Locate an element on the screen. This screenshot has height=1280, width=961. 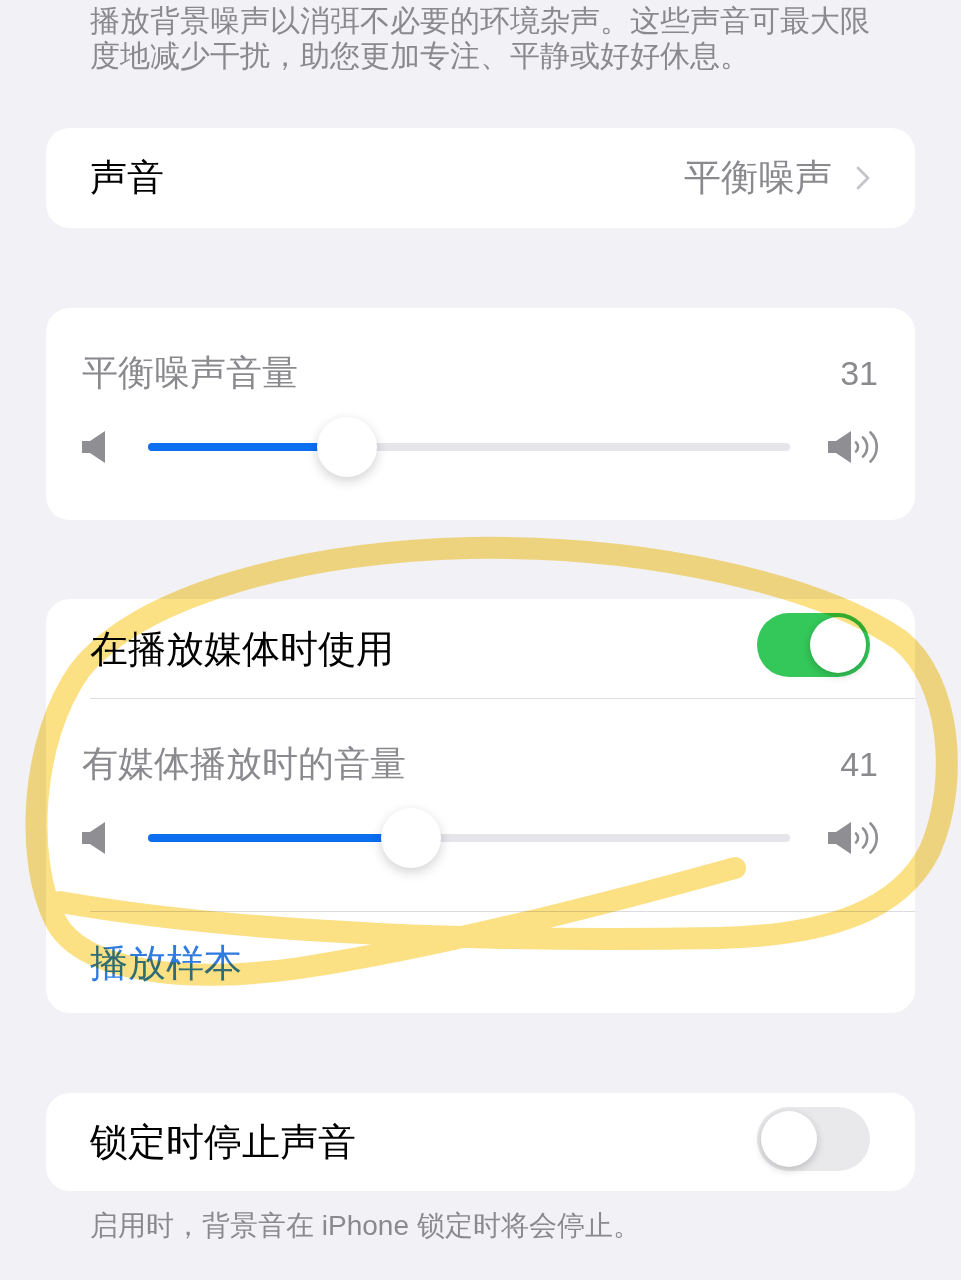
row-label: 声音 is located at coordinates (127, 178).